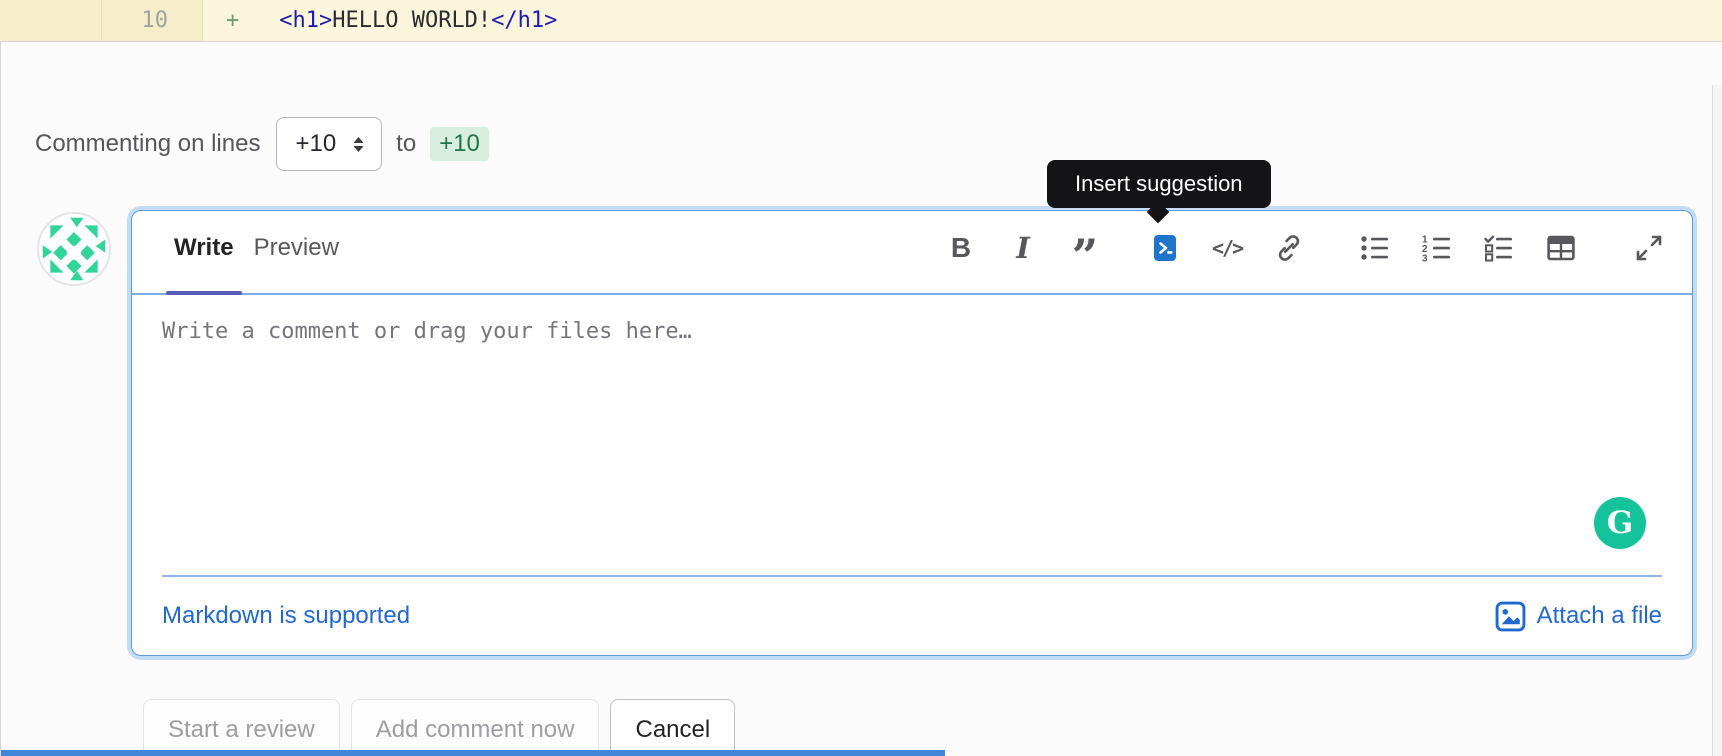 The height and width of the screenshot is (756, 1722). What do you see at coordinates (473, 753) in the screenshot?
I see `diff-selection-bar` at bounding box center [473, 753].